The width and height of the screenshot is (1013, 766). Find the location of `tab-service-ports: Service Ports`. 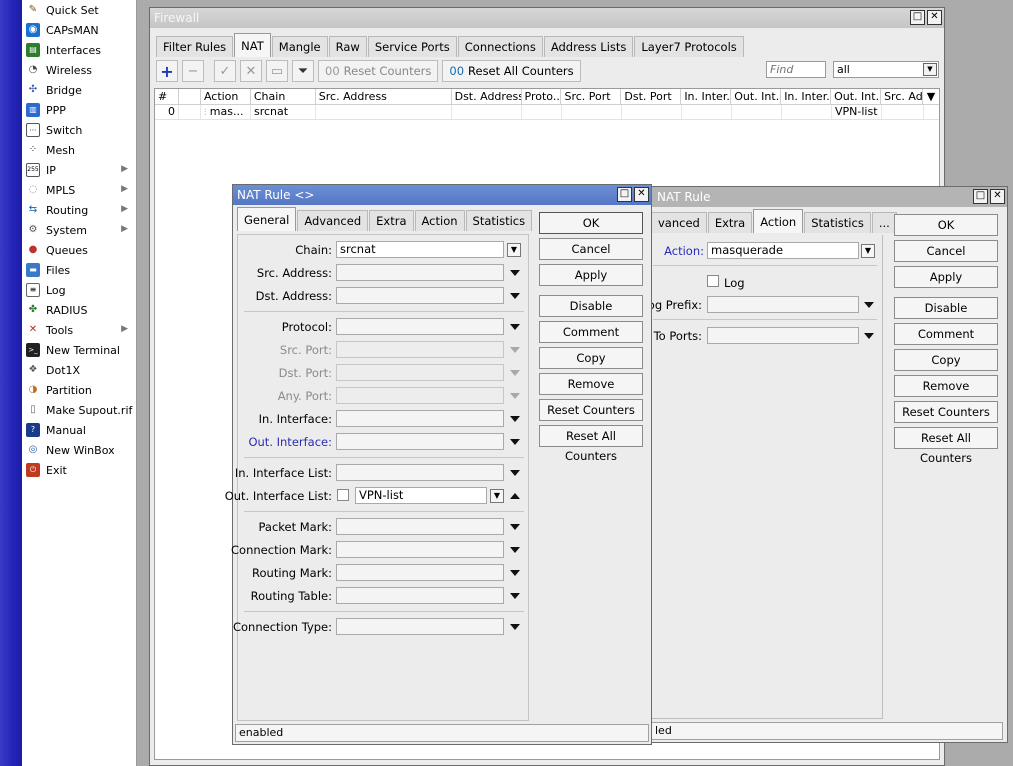

tab-service-ports: Service Ports is located at coordinates (412, 46).